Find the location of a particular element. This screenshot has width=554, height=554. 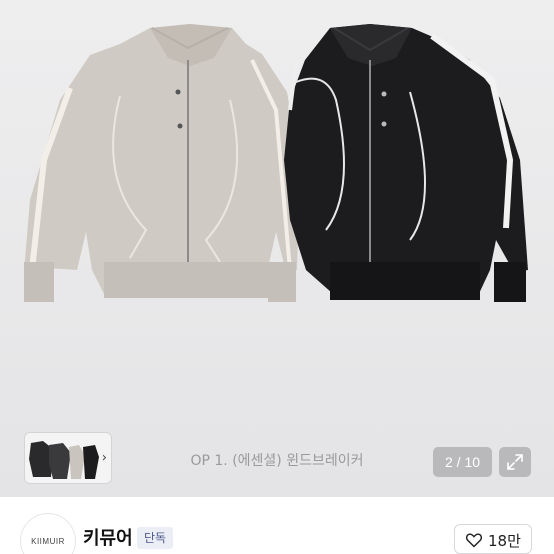

exclusive-badge: 단독 is located at coordinates (155, 538).